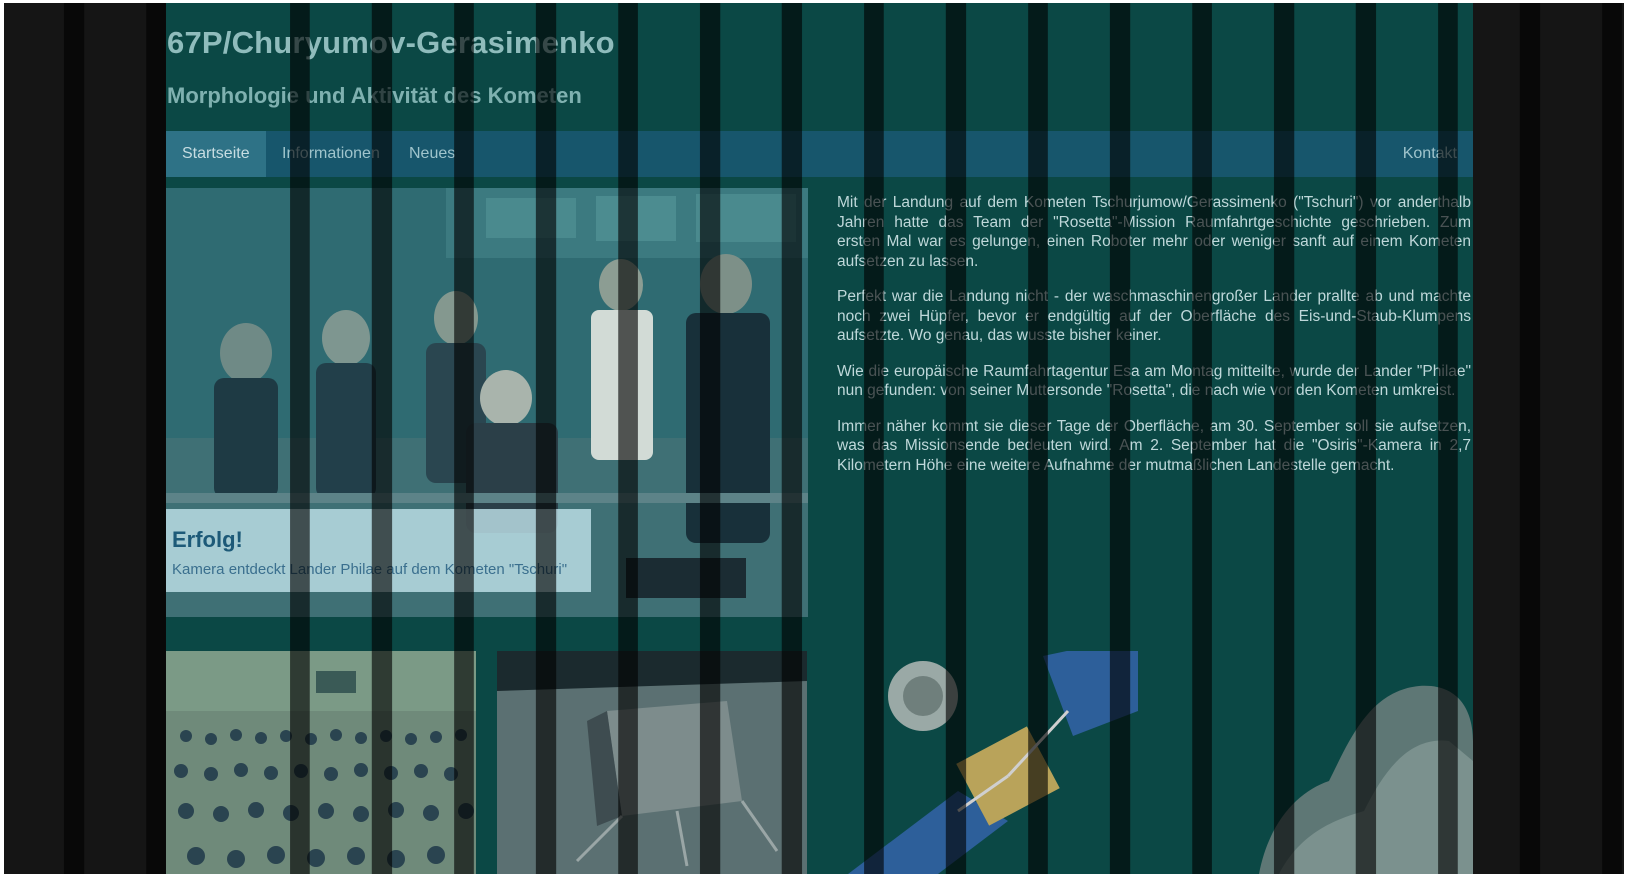  Describe the element at coordinates (391, 42) in the screenshot. I see `site-title: 67P/Churyumov-Gerasimenko` at that location.